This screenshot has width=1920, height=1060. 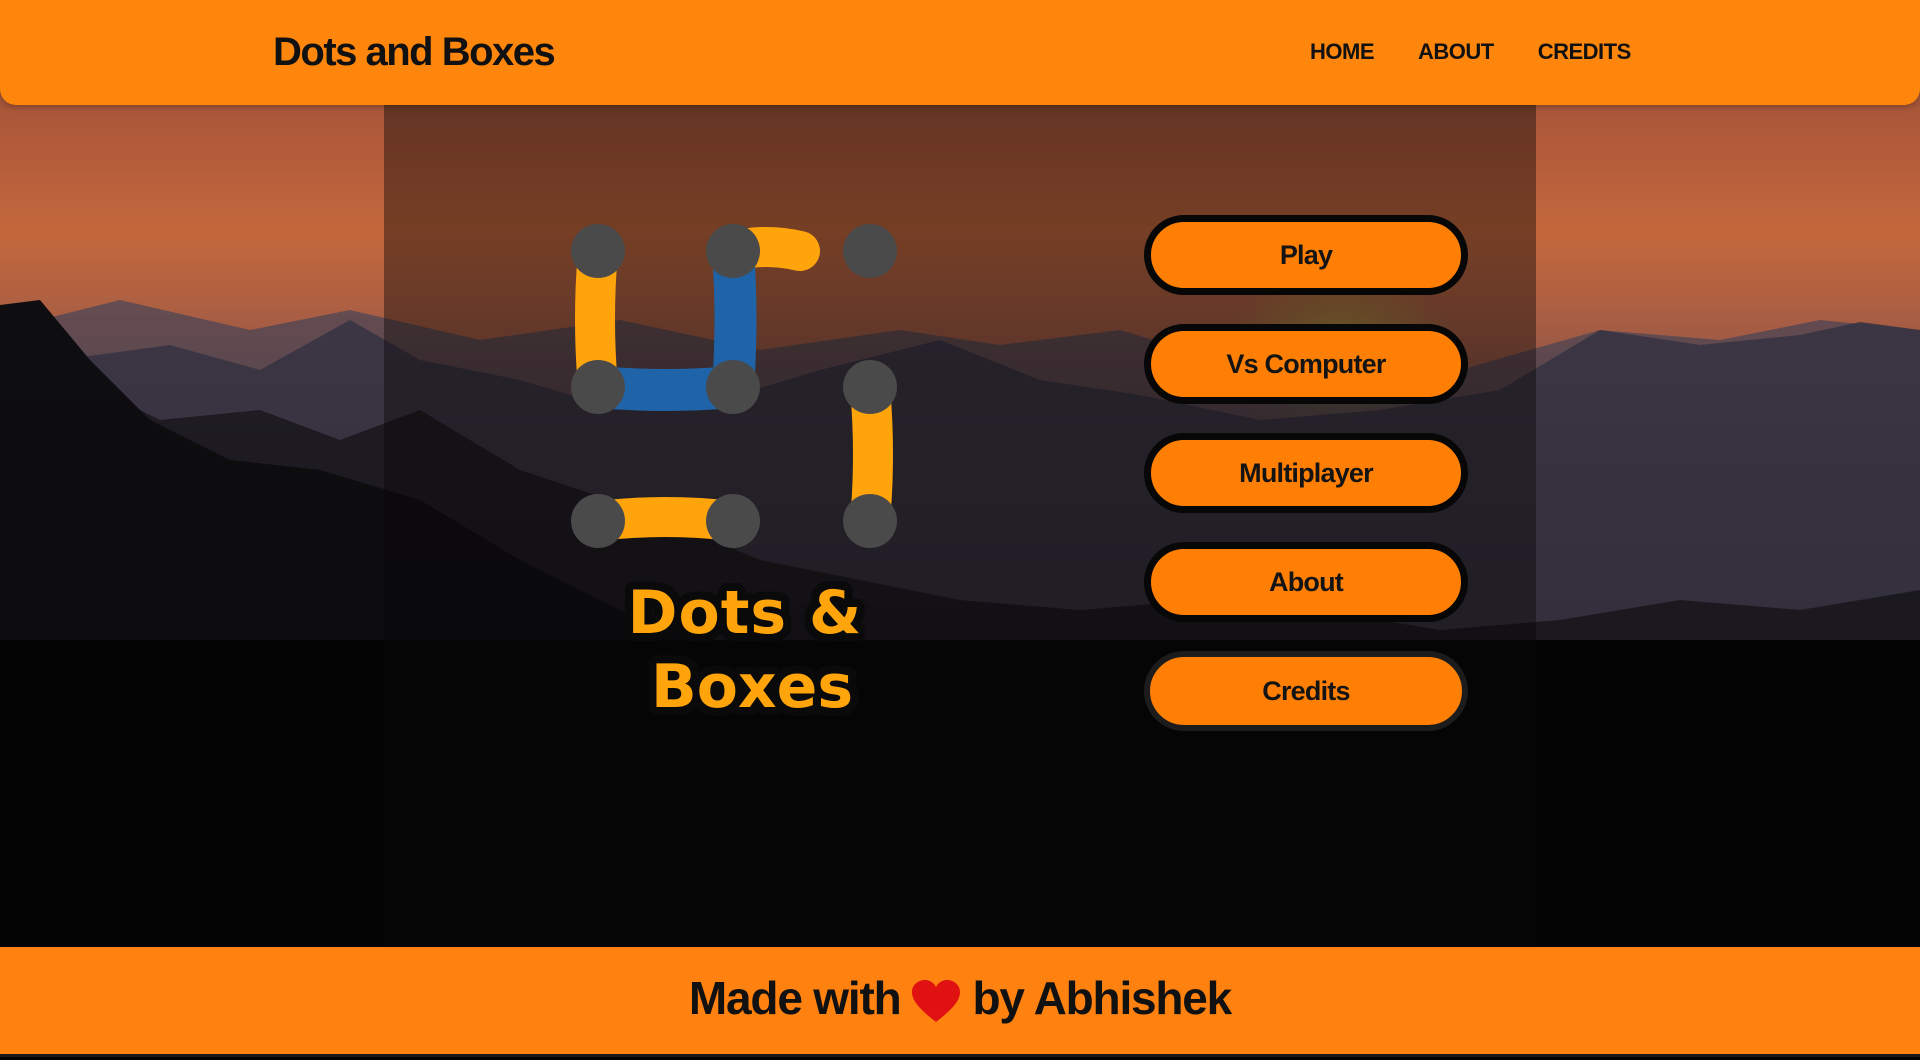 What do you see at coordinates (1306, 691) in the screenshot?
I see `credits-button: Credits` at bounding box center [1306, 691].